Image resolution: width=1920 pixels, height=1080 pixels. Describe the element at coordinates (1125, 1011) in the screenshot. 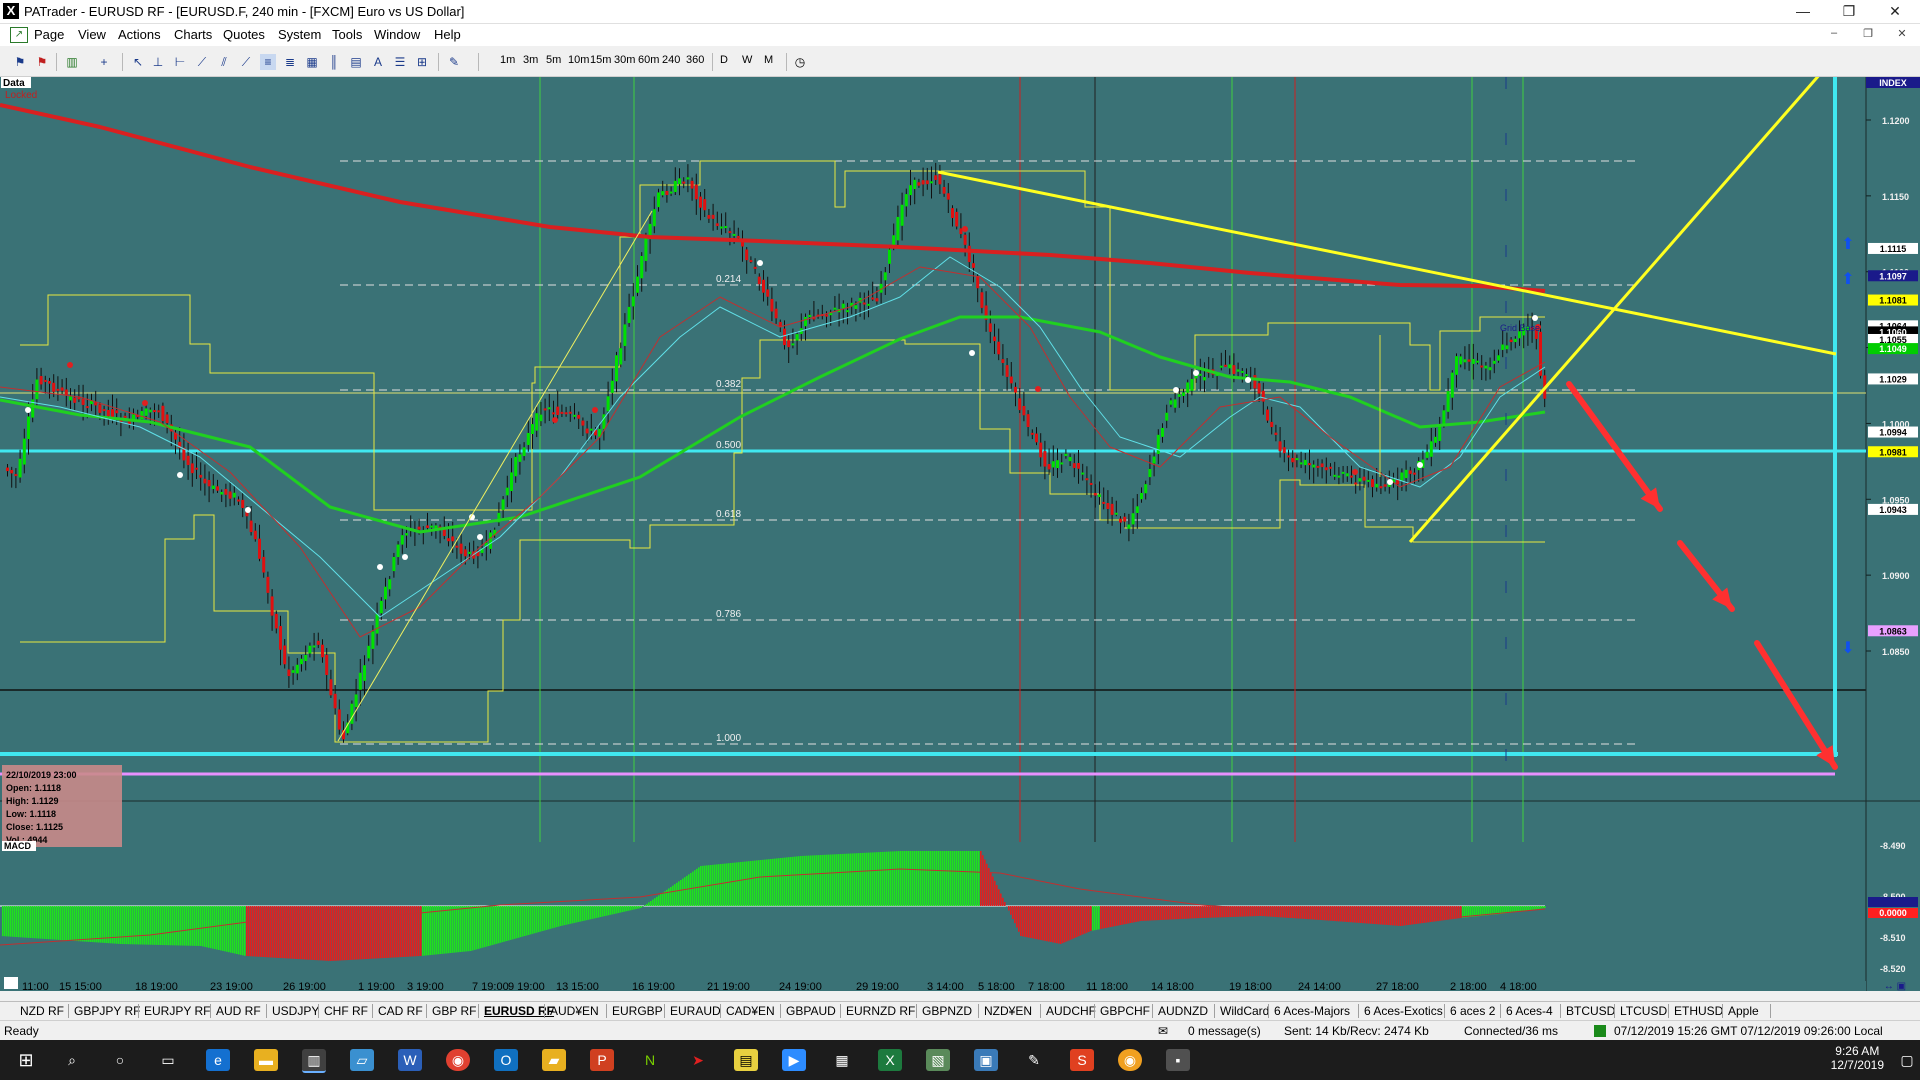

I see `tab-gbpchf: GBPCHF` at that location.